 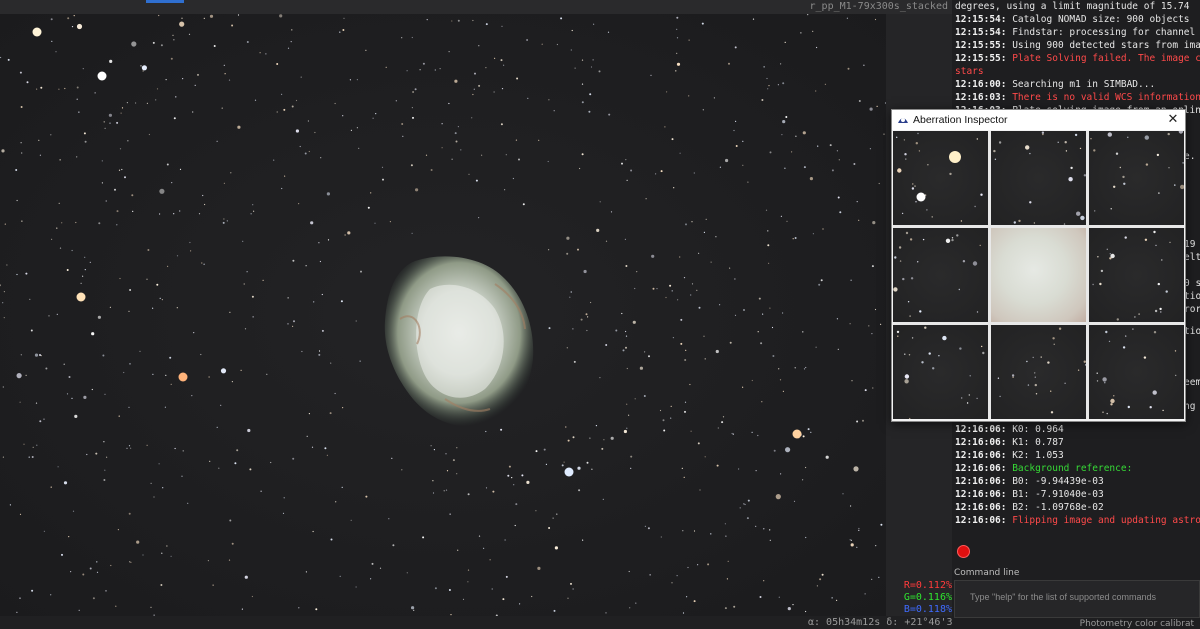 I want to click on panel-bottom-left, so click(x=940, y=372).